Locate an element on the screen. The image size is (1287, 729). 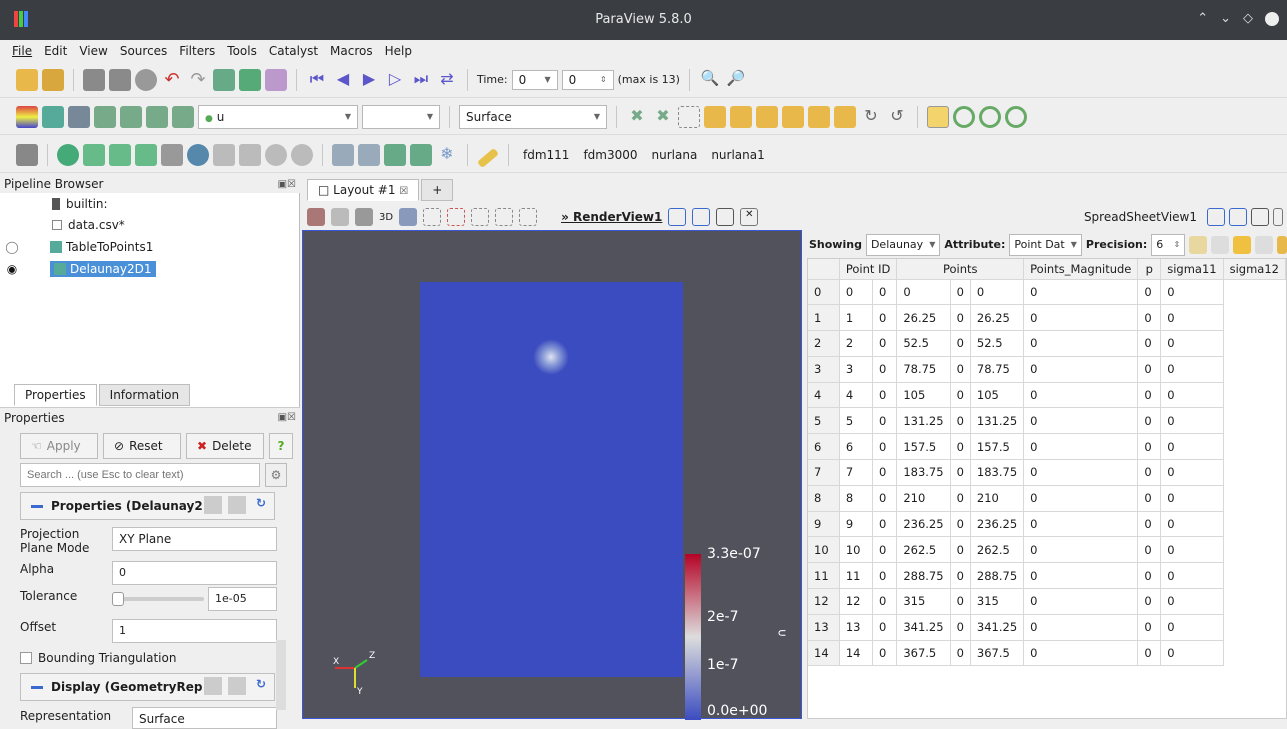
reset-center-icon is located at coordinates (990, 116).